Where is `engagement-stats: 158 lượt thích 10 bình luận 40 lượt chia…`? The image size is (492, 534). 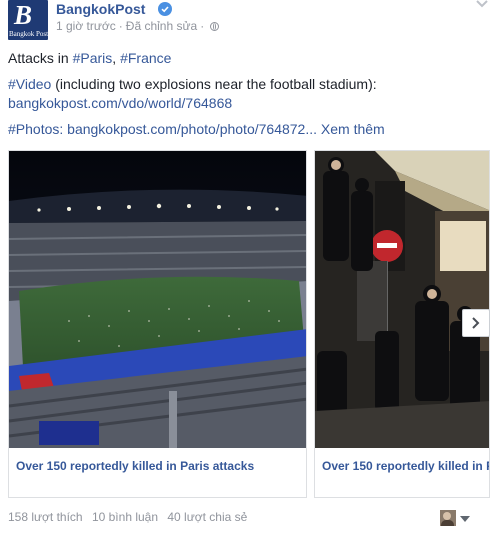 engagement-stats: 158 lượt thích 10 bình luận 40 lượt chia… is located at coordinates (130, 517).